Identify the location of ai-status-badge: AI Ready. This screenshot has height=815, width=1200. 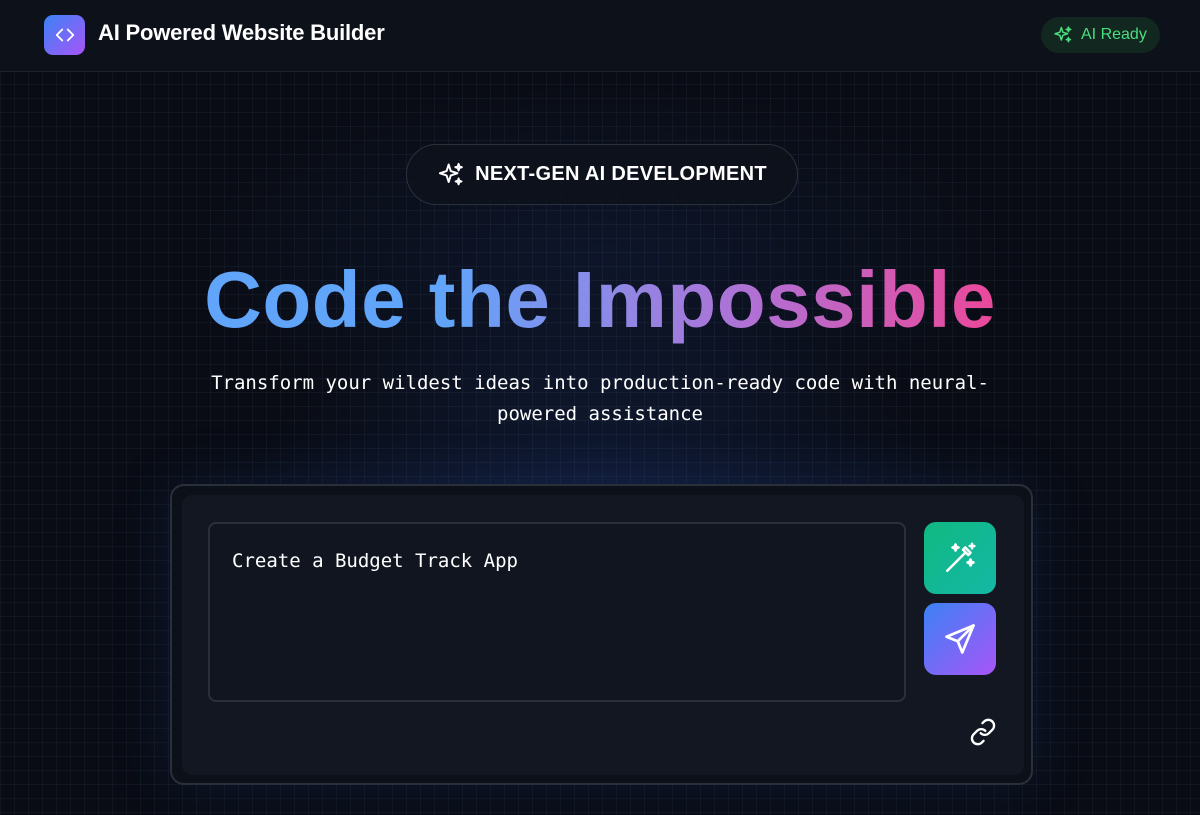
(1100, 35).